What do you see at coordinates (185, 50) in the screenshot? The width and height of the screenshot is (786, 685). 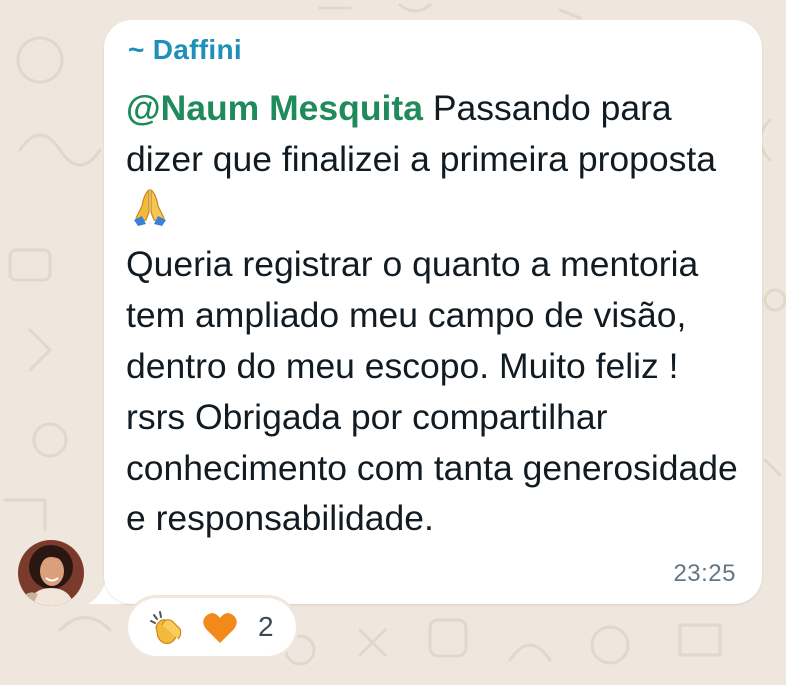 I see `sender-name: ~ Daffini` at bounding box center [185, 50].